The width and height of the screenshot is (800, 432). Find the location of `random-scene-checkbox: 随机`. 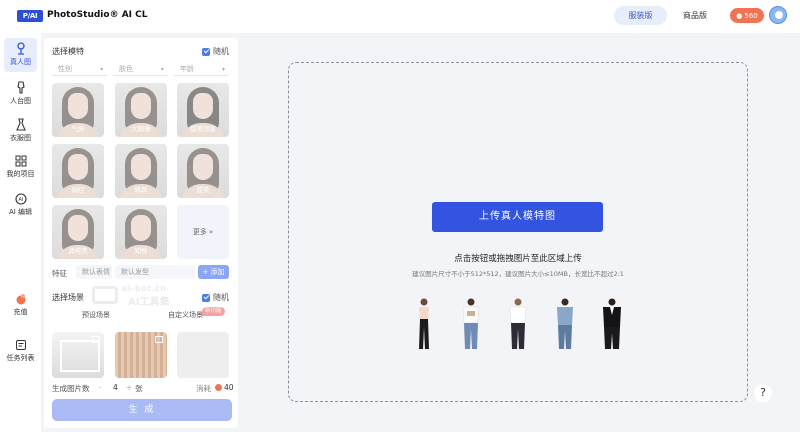

random-scene-checkbox: 随机 is located at coordinates (215, 297).